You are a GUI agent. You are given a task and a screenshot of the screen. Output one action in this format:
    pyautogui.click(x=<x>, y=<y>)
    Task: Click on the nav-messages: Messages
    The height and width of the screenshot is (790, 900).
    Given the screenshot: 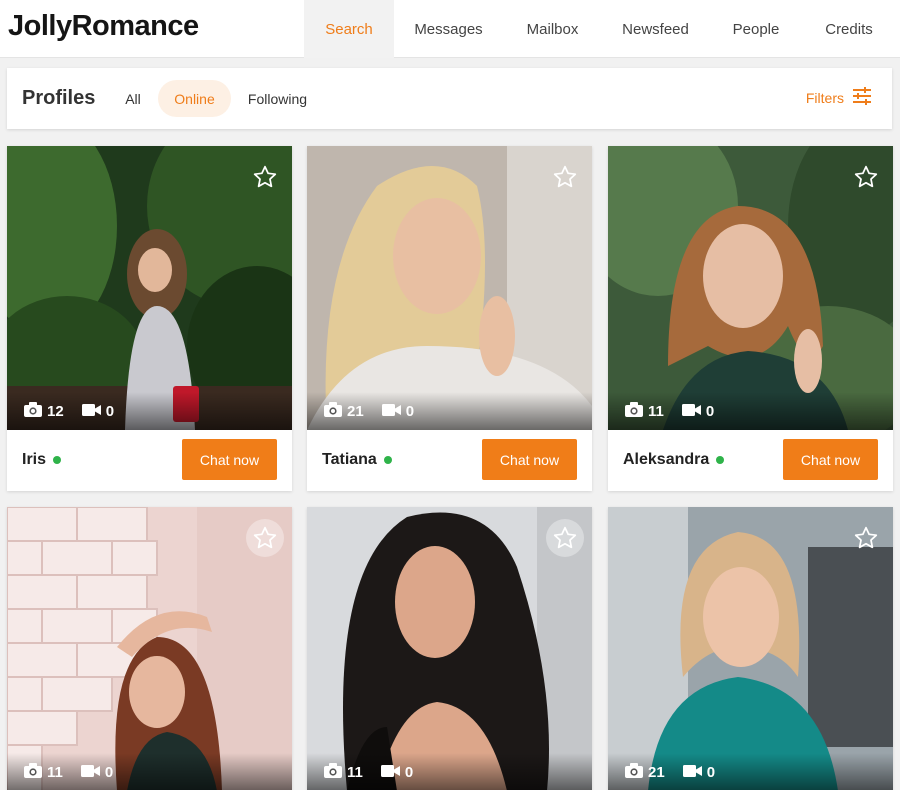 What is the action you would take?
    pyautogui.click(x=448, y=29)
    